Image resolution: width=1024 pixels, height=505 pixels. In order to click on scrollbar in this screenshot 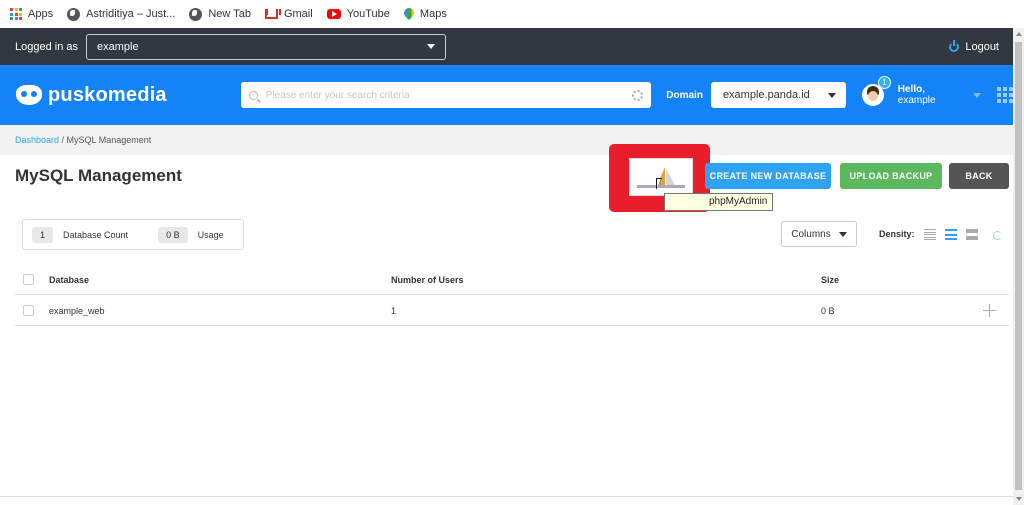, I will do `click(1018, 266)`.